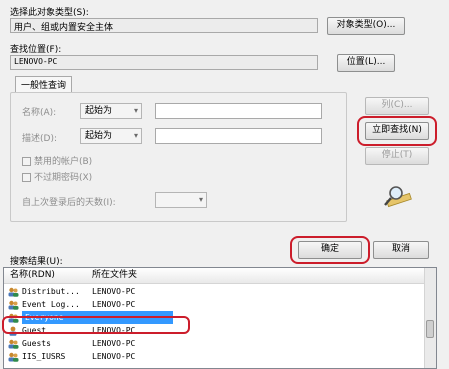 This screenshot has height=369, width=449. I want to click on list-item: IIS_IUSRS LENOVO-PC, so click(220, 356).